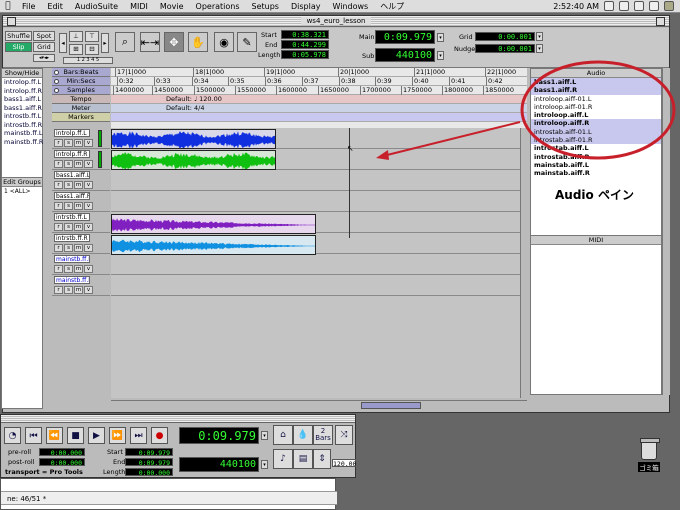 Image resolution: width=680 pixels, height=510 pixels. What do you see at coordinates (62, 462) in the screenshot?
I see `postroll-field: 0:00.000` at bounding box center [62, 462].